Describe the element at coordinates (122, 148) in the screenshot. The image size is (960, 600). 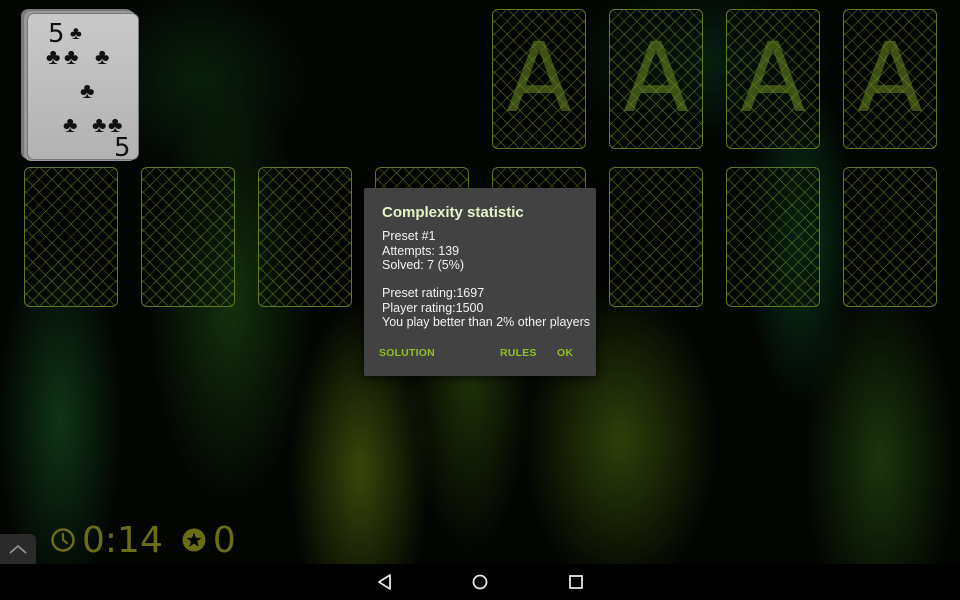
I see `card-rank-bottom: 5` at that location.